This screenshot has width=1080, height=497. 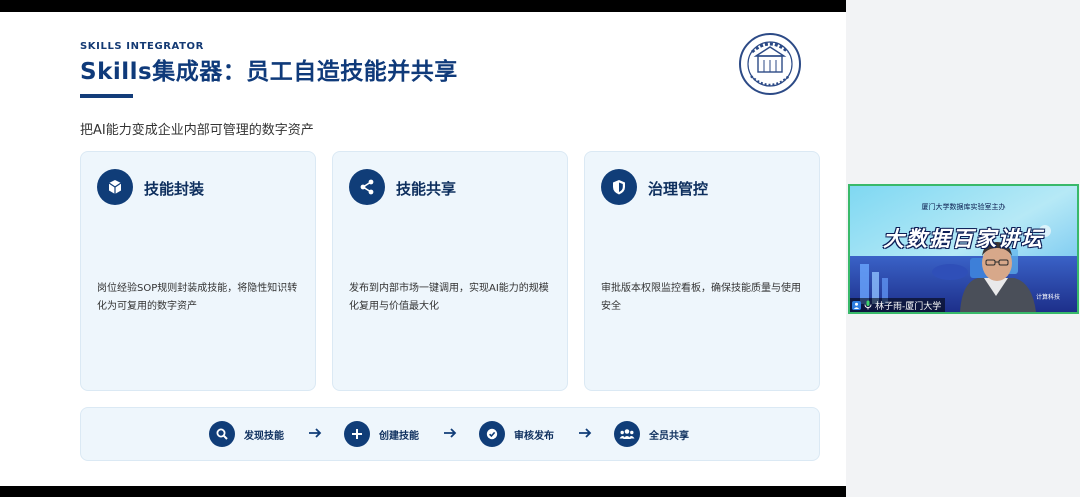 I want to click on feature-card: 技能封装 岗位经验SOP规则封装成技能，将隐性知识转化为可复用的数字资产, so click(x=198, y=271).